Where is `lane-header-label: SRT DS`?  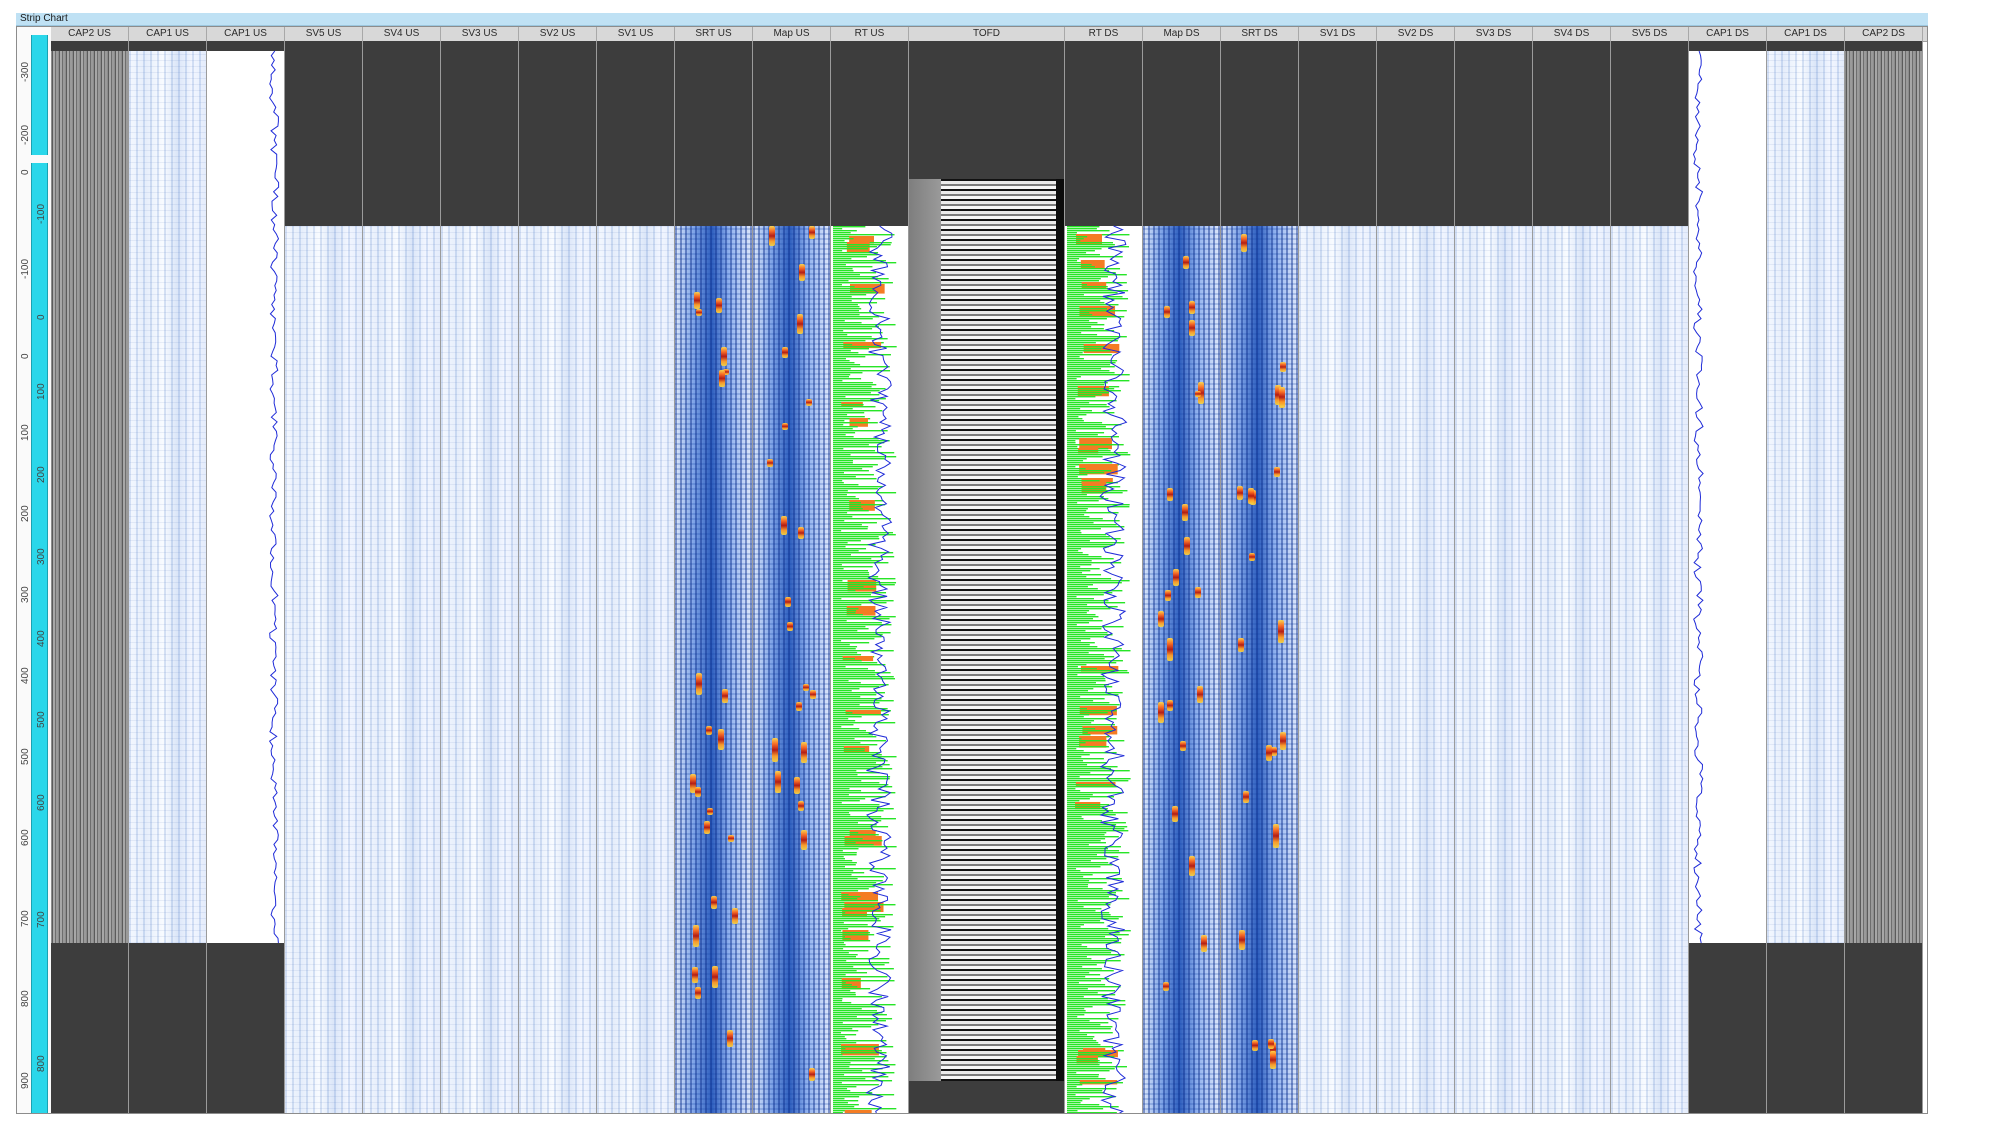 lane-header-label: SRT DS is located at coordinates (1260, 34).